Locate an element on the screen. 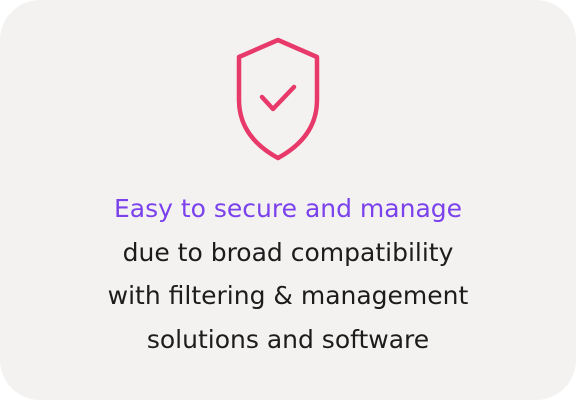  feature-body-line-2: with filtering & management is located at coordinates (288, 295).